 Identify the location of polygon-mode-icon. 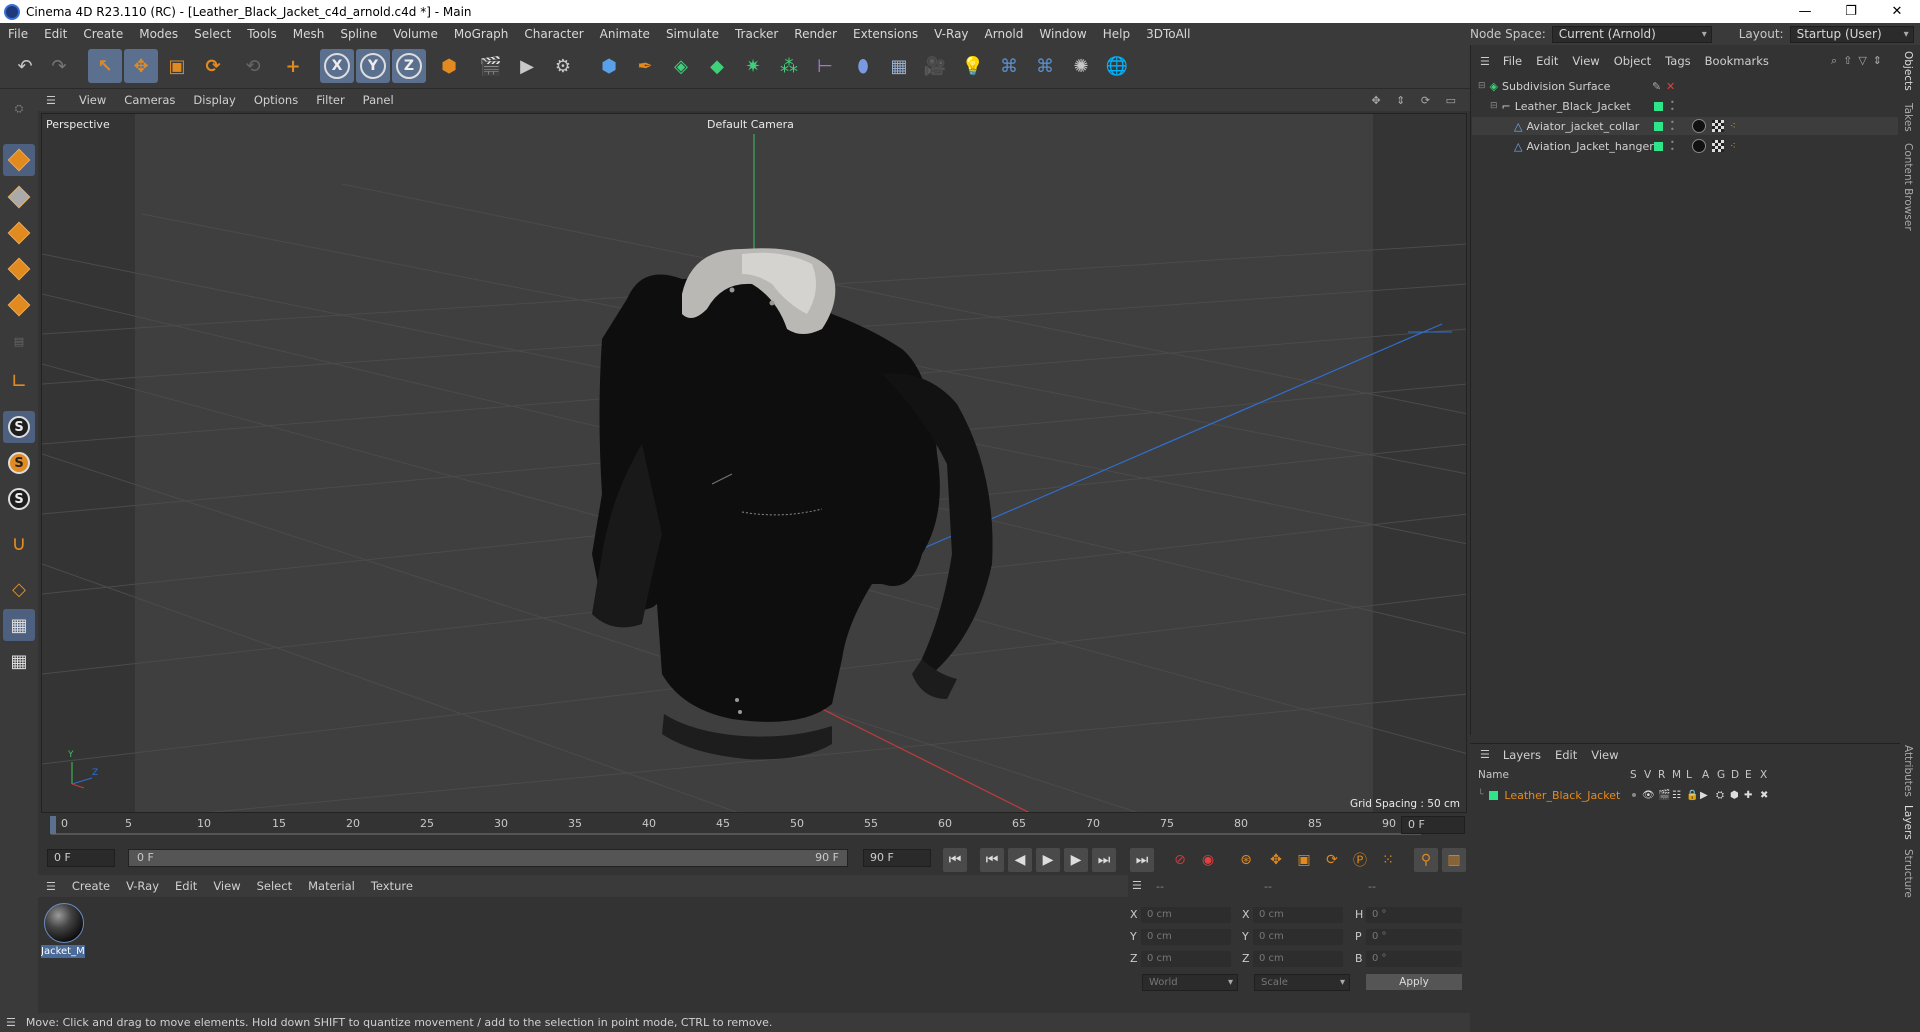
(19, 305).